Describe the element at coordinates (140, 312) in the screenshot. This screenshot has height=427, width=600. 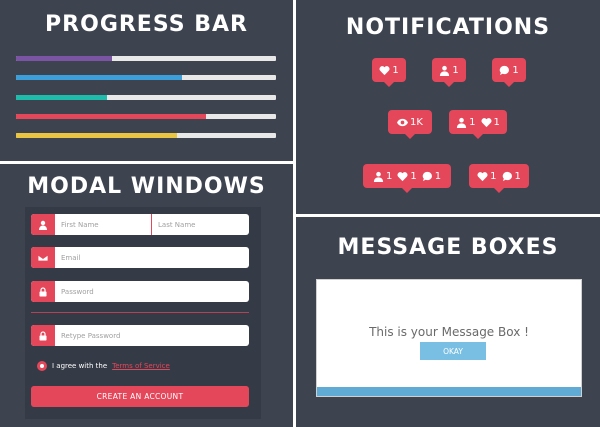
I see `divider` at that location.